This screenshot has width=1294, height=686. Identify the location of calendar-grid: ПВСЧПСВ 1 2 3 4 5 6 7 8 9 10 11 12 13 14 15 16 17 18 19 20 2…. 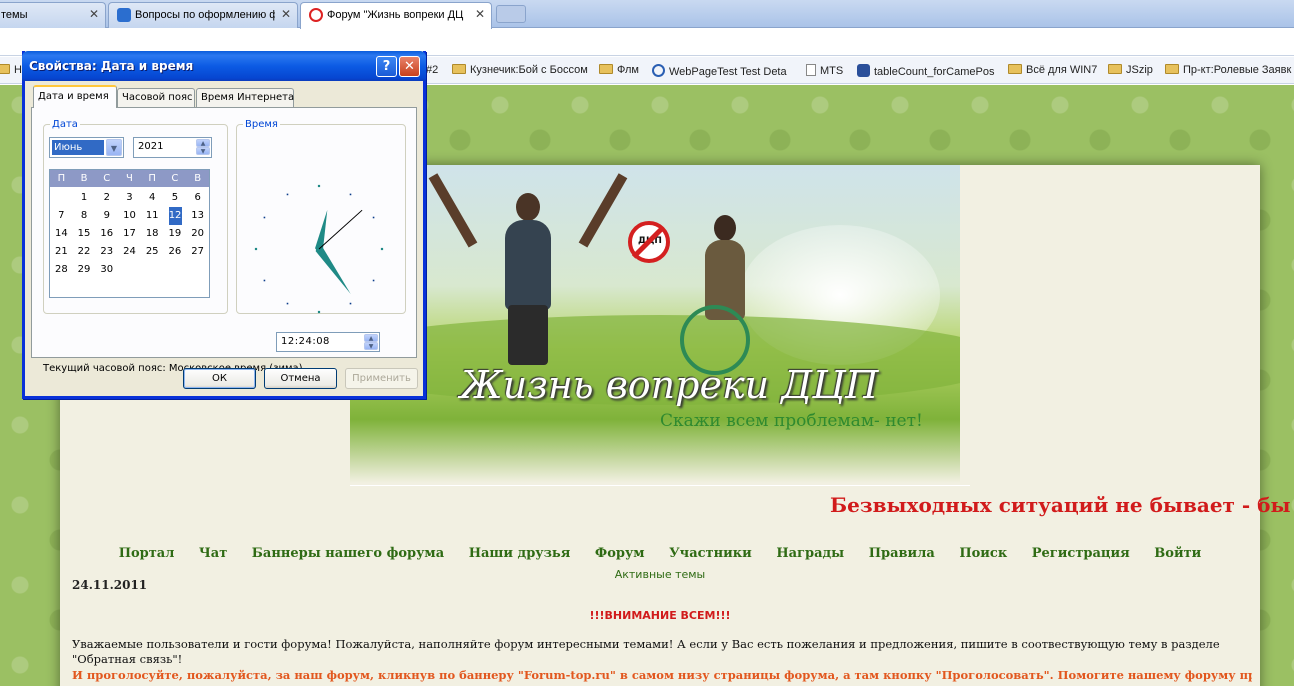
(129, 233).